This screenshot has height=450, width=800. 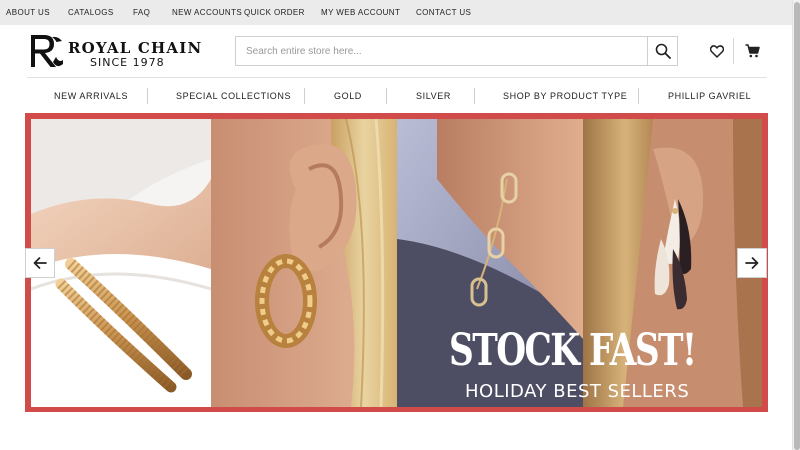 I want to click on hero-headline: STOCK FAST!, so click(x=573, y=350).